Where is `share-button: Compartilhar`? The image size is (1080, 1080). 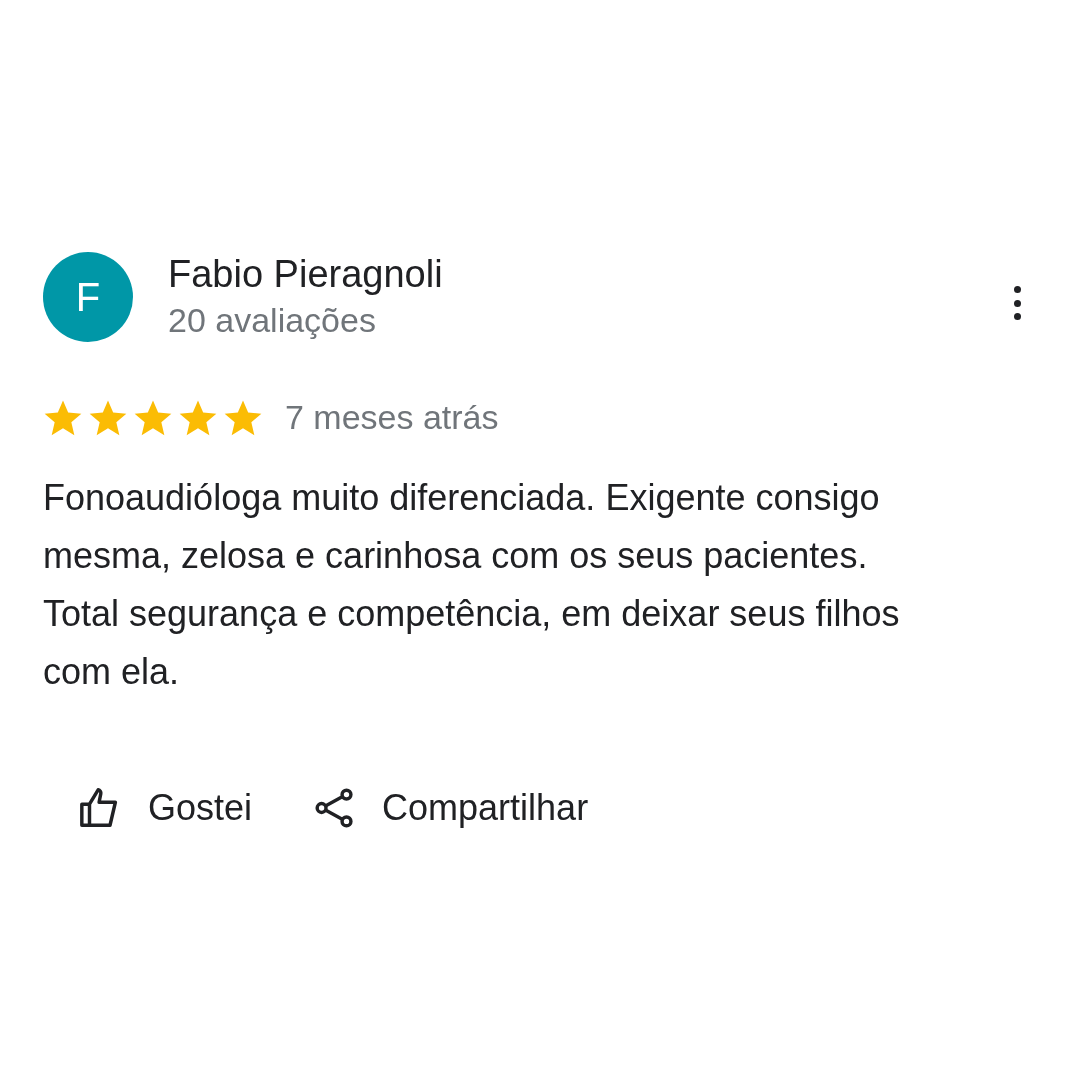 share-button: Compartilhar is located at coordinates (450, 808).